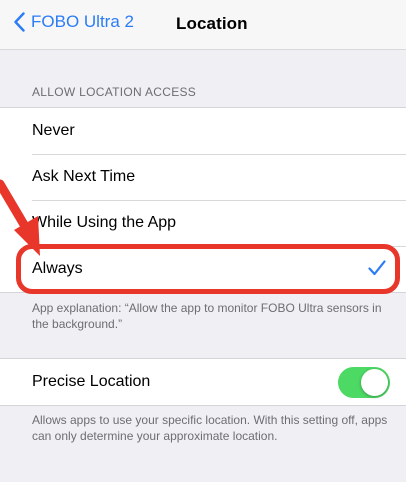 The image size is (406, 482). What do you see at coordinates (19, 22) in the screenshot?
I see `chevron-left-icon` at bounding box center [19, 22].